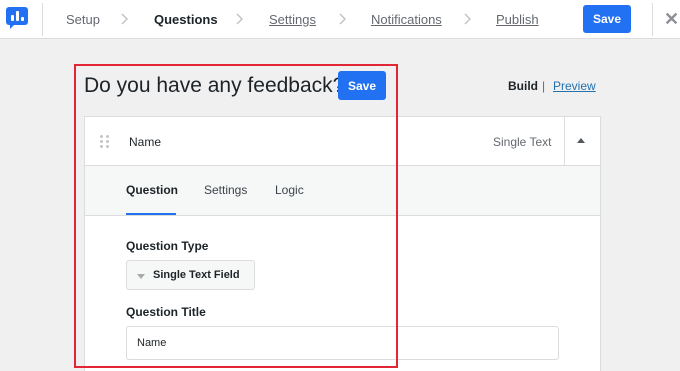 This screenshot has width=680, height=371. What do you see at coordinates (42, 19) in the screenshot?
I see `logo-divider` at bounding box center [42, 19].